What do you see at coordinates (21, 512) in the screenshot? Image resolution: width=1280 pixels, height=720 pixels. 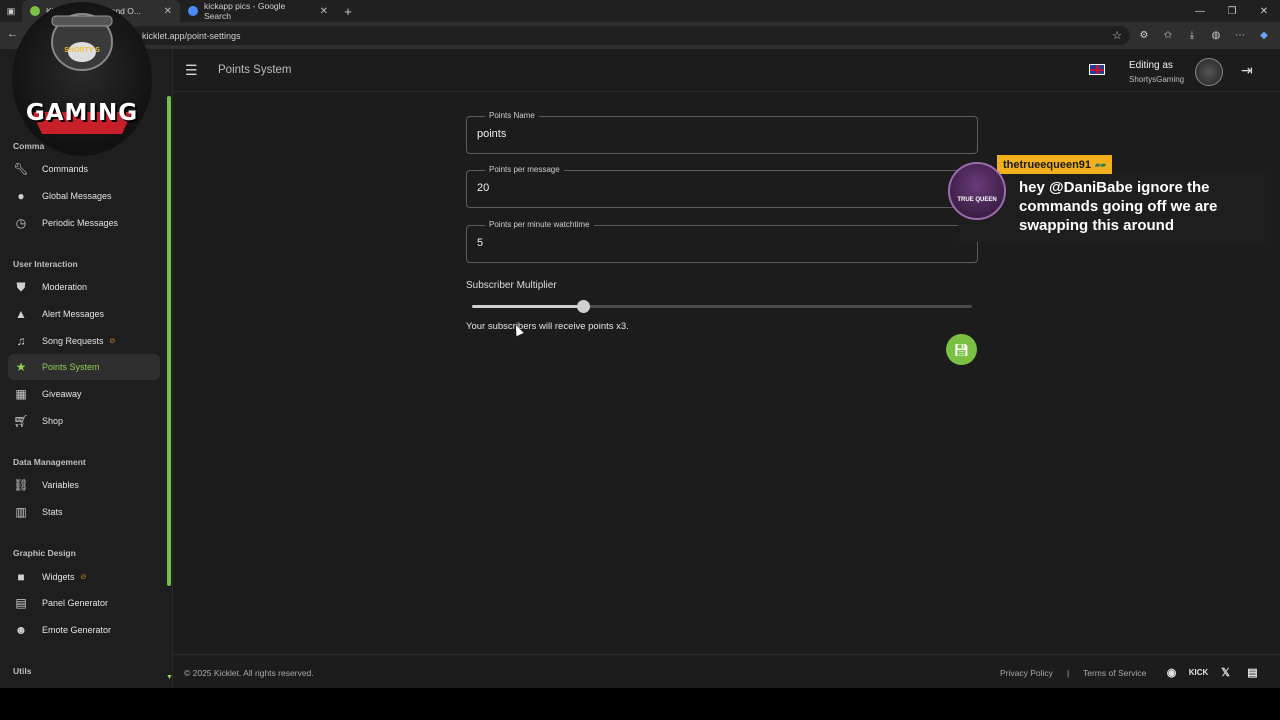 I see `bar-chart-icon: ▥` at bounding box center [21, 512].